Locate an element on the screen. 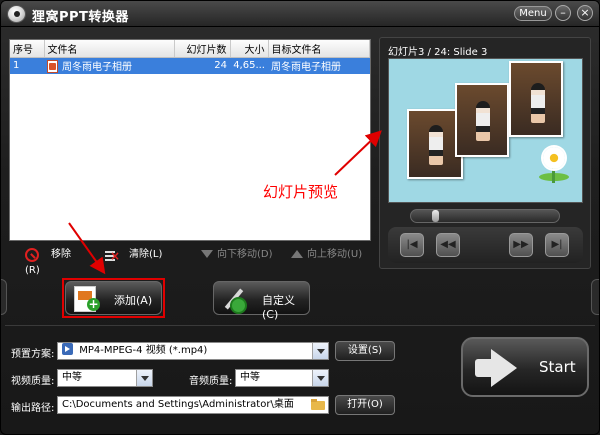 This screenshot has width=600, height=435. first-slide-icon: |◀ is located at coordinates (412, 245).